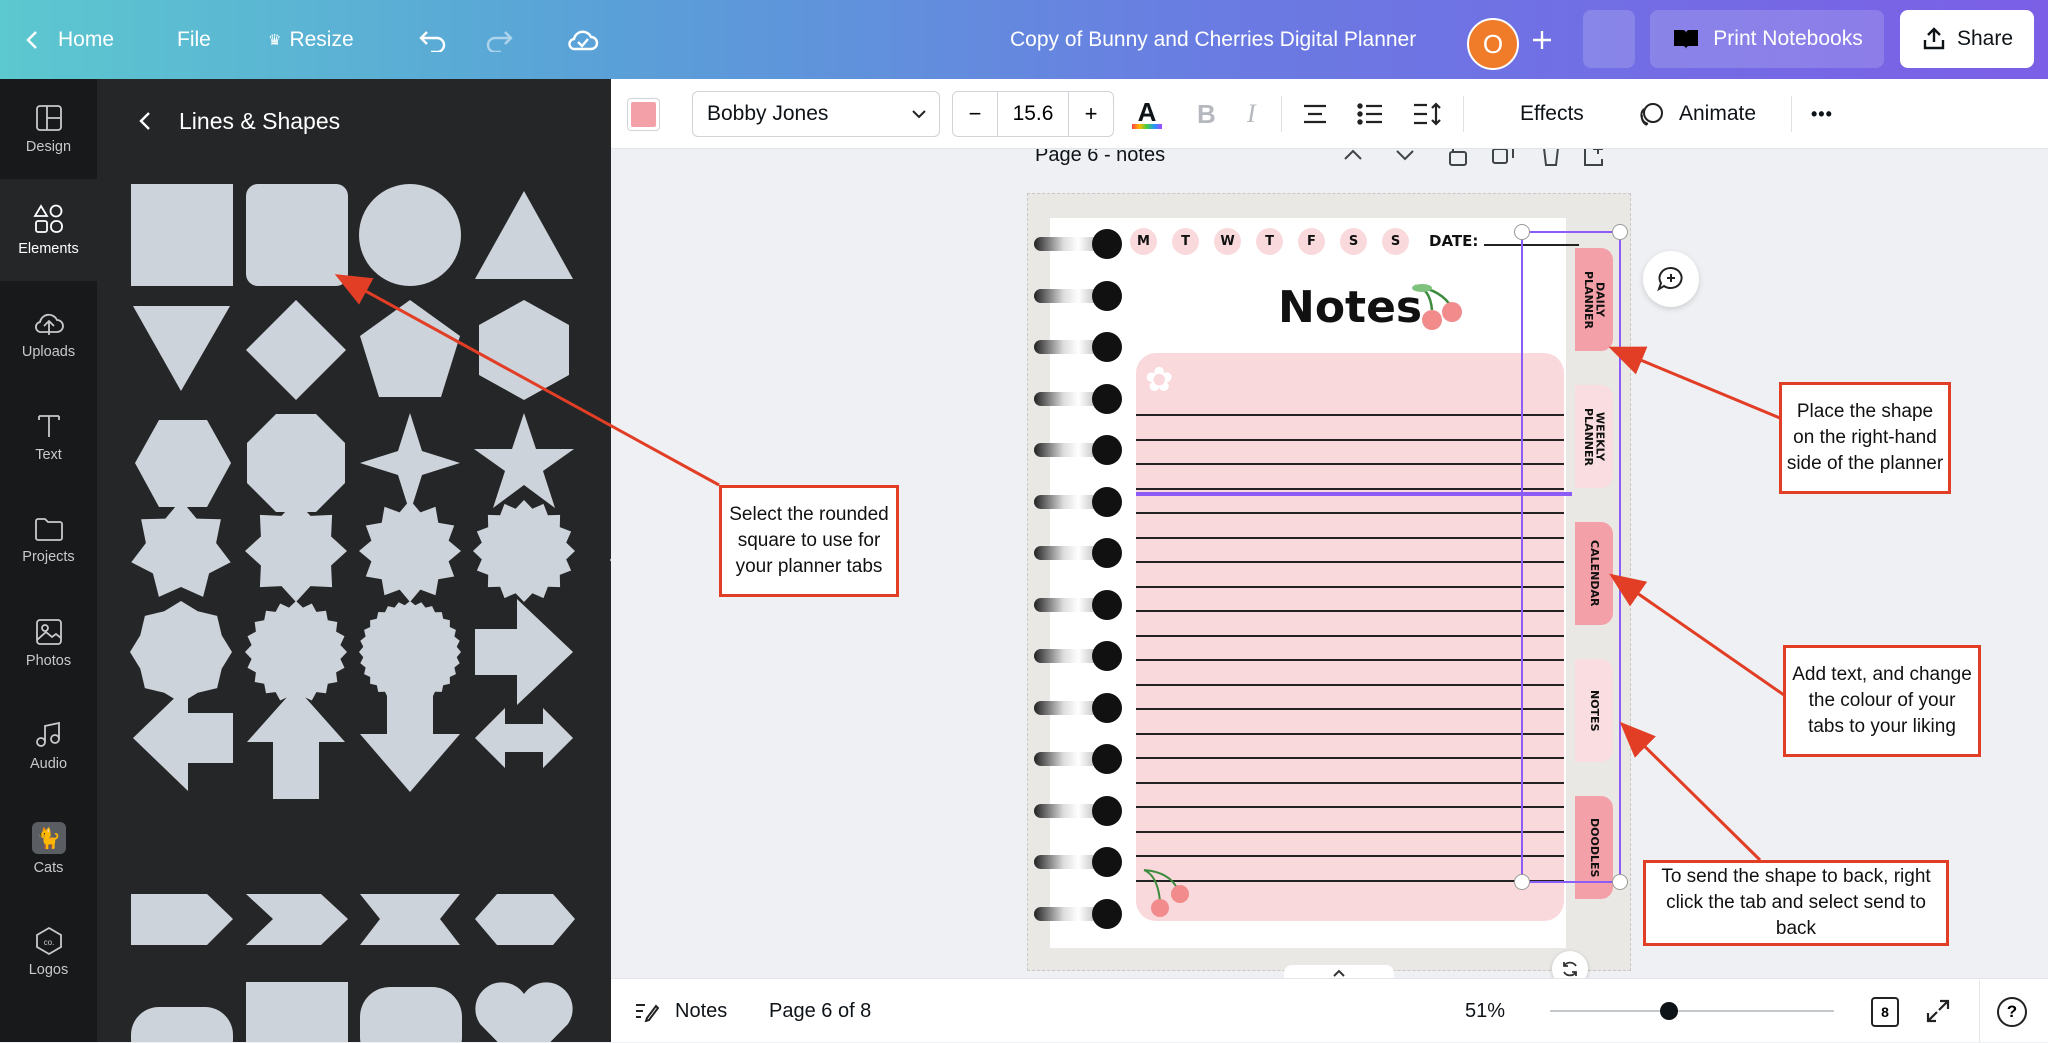  Describe the element at coordinates (182, 235) in the screenshot. I see `square-shape` at that location.